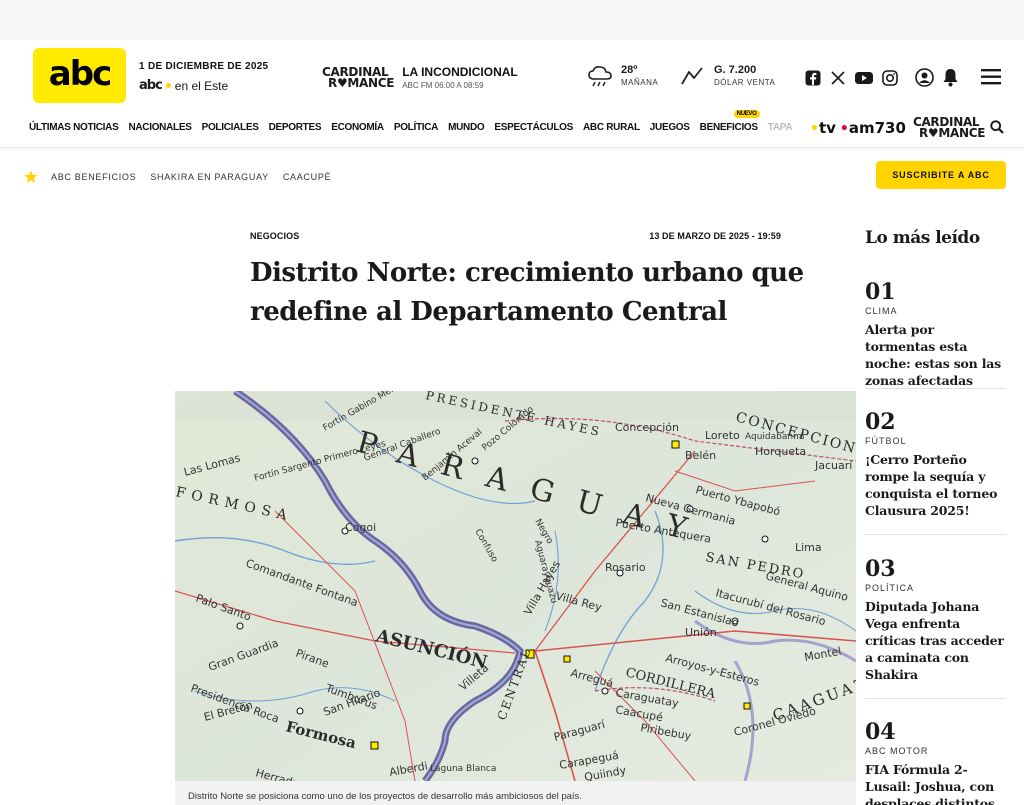  Describe the element at coordinates (897, 751) in the screenshot. I see `rank-category: ABC MOTOR` at that location.